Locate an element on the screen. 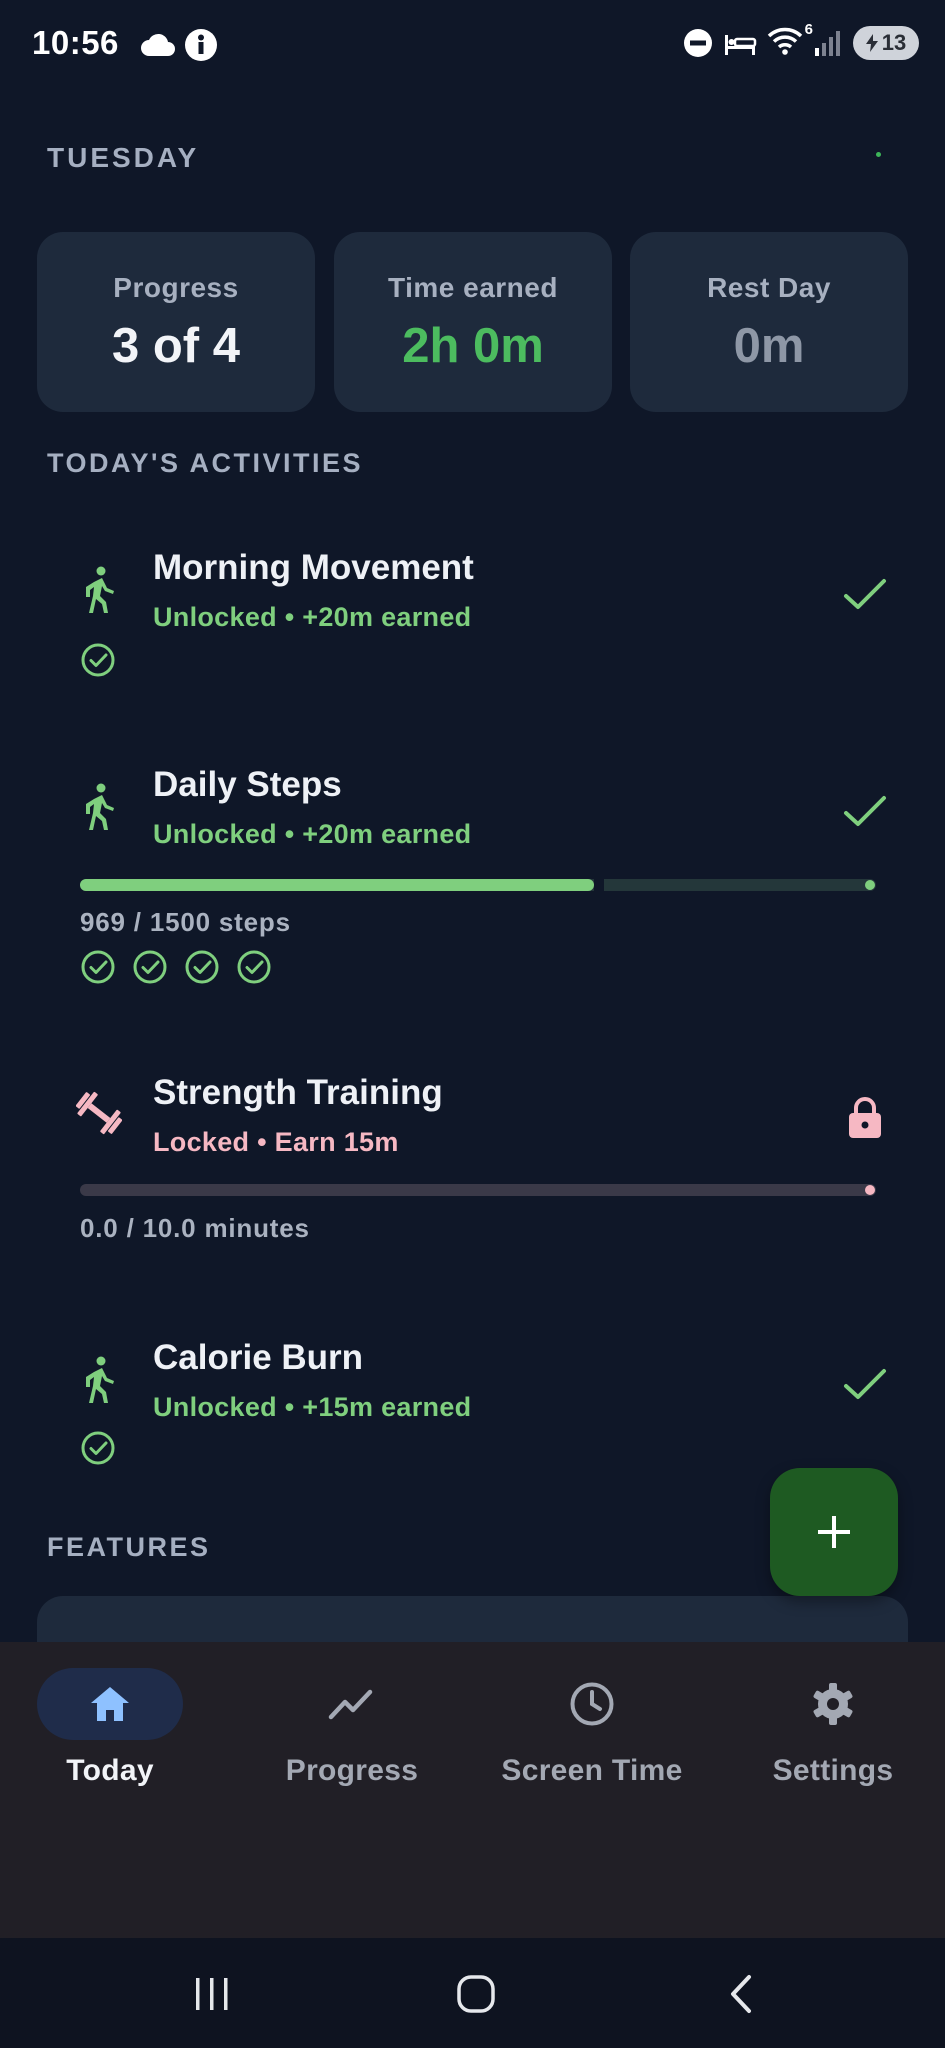  stat-label: Progress is located at coordinates (176, 287).